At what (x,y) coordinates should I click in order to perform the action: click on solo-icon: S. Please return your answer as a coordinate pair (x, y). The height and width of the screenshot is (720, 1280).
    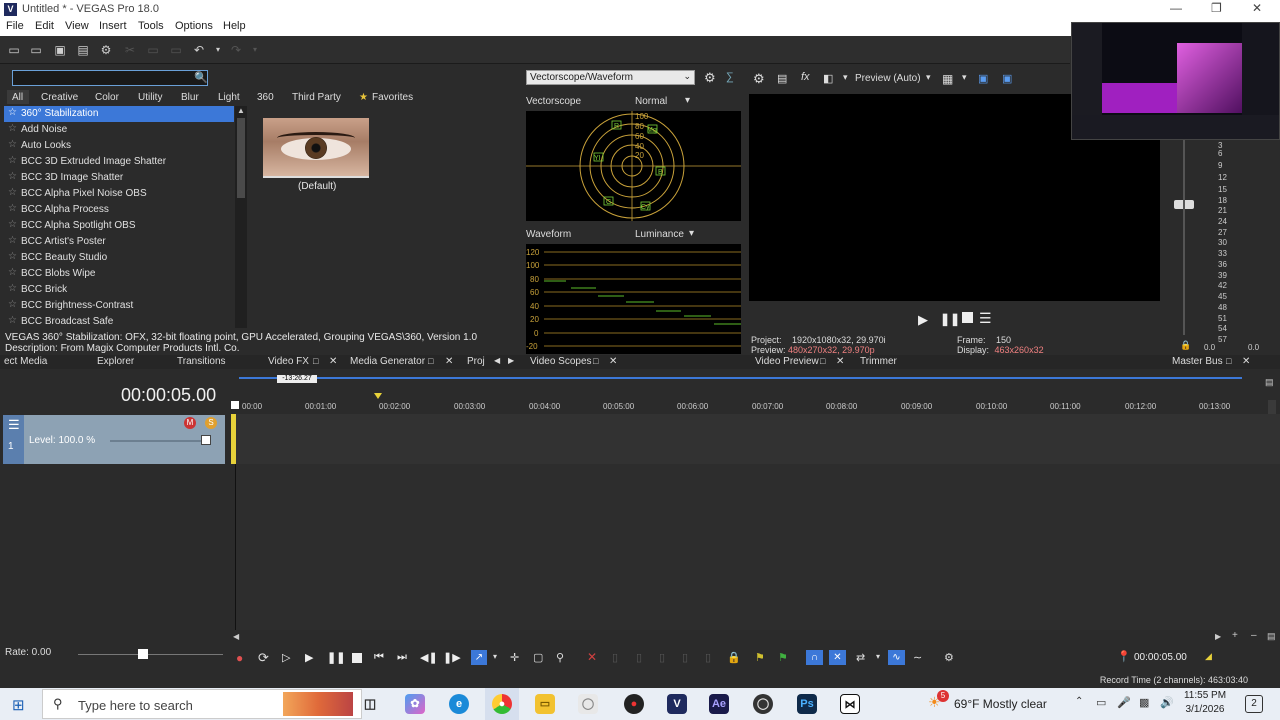
    Looking at the image, I should click on (211, 423).